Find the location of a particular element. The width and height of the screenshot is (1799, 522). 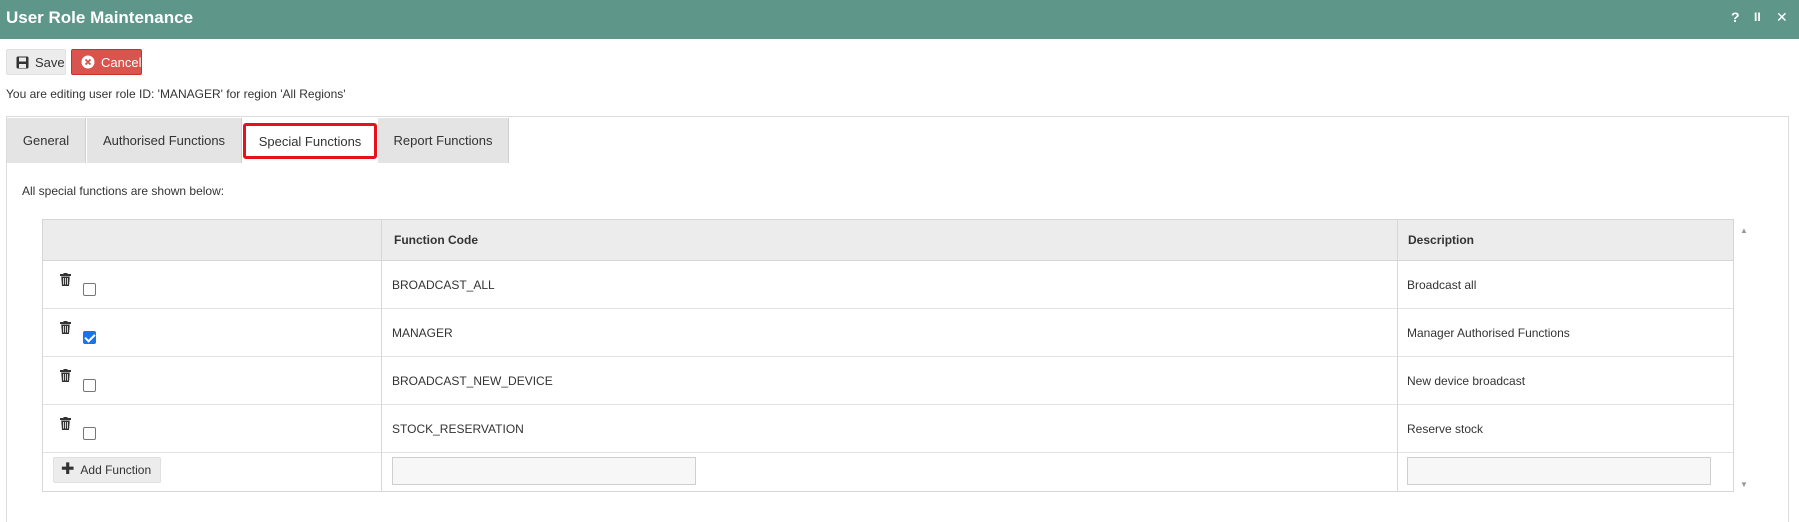

table-row: MANAGER Manager Authorised Functions is located at coordinates (888, 333).